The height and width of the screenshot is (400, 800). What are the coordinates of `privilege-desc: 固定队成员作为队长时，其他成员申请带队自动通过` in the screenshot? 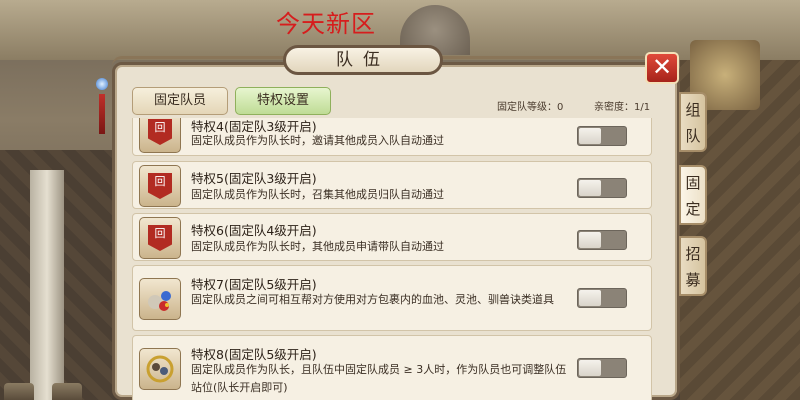 It's located at (317, 246).